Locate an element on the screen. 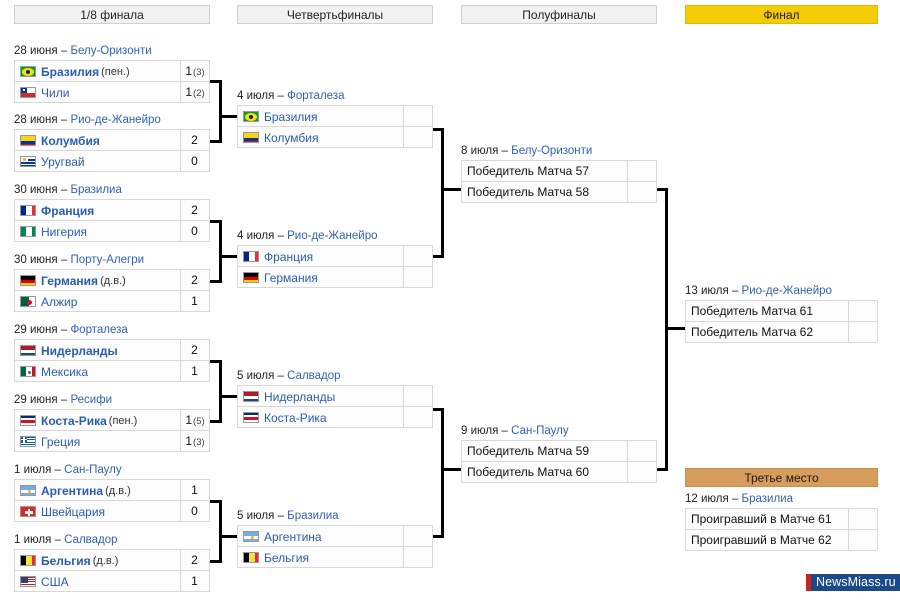 Image resolution: width=900 pixels, height=600 pixels. flag-icon-greece is located at coordinates (28, 441).